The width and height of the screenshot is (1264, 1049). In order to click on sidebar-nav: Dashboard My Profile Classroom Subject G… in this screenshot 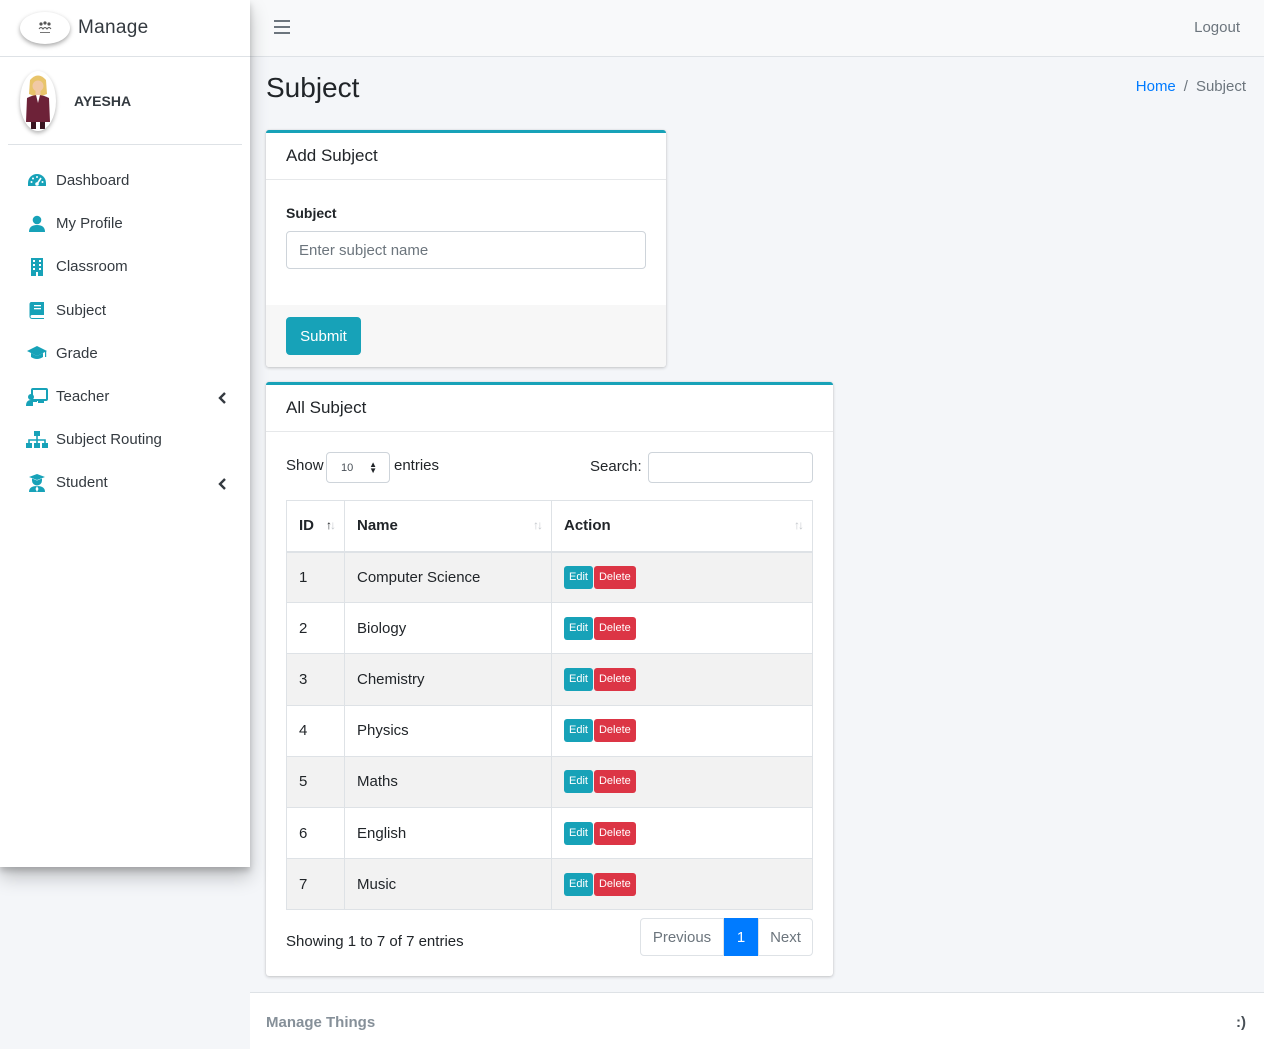, I will do `click(125, 325)`.